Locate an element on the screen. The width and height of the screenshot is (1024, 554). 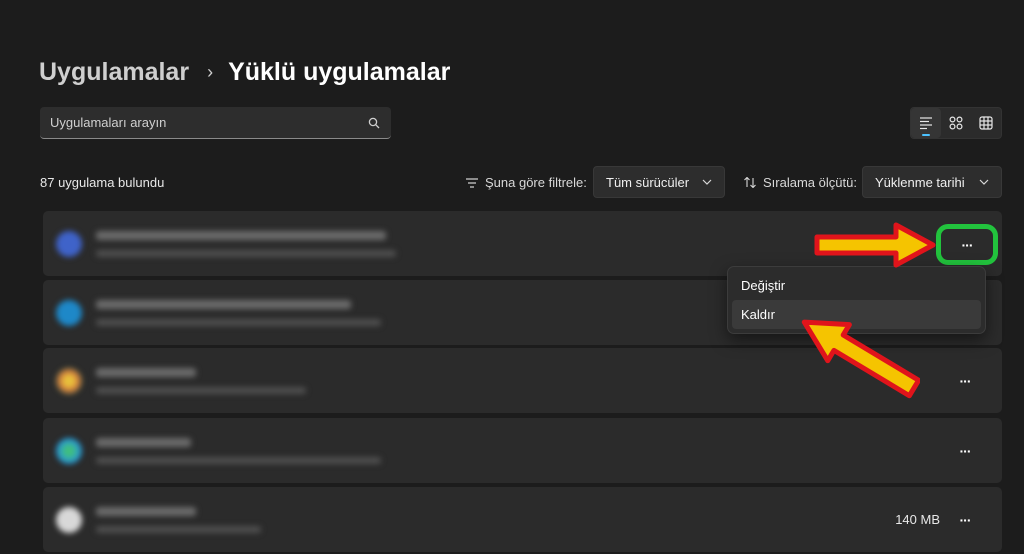
breadcrumb-parent-link: Uygulamalar is located at coordinates (114, 72).